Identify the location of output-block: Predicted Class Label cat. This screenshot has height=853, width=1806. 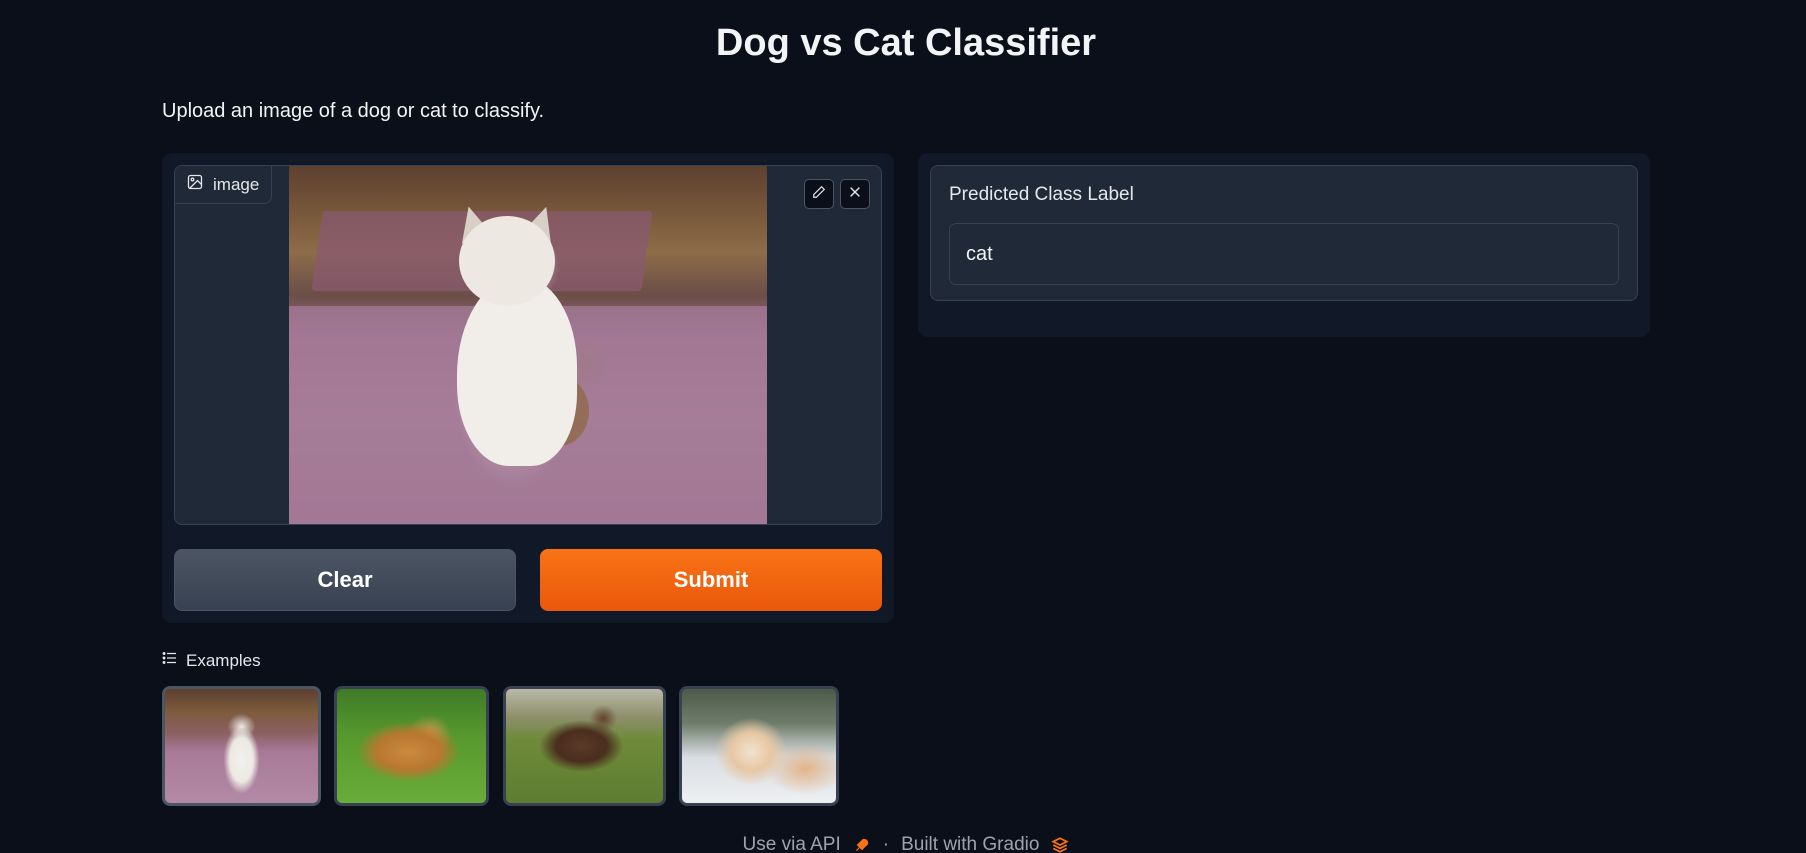
(1284, 233).